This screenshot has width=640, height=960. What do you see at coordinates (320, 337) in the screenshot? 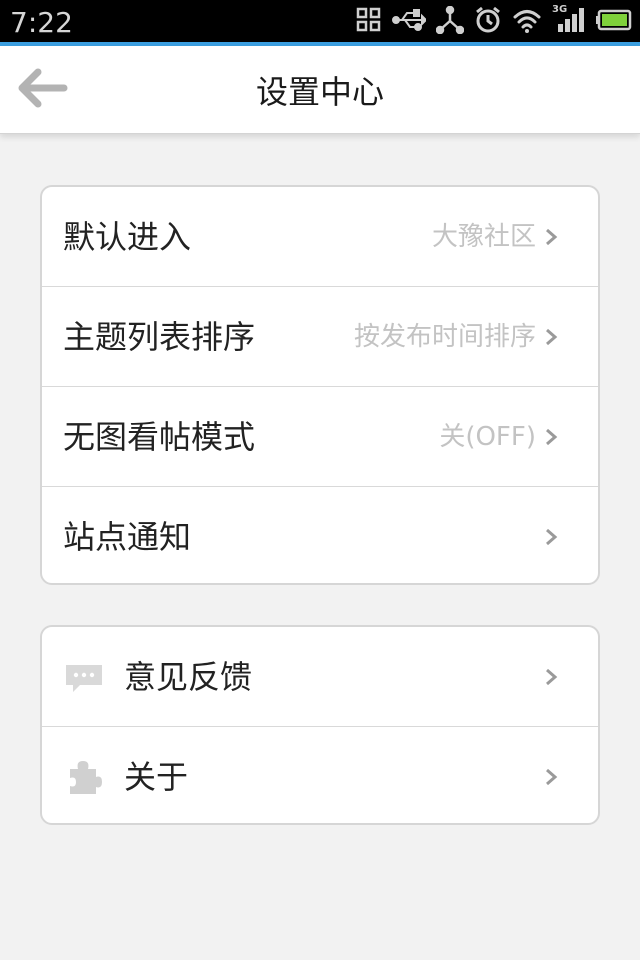
I see `setting-topic-sort: 主题列表排序 按发布时间排序` at bounding box center [320, 337].